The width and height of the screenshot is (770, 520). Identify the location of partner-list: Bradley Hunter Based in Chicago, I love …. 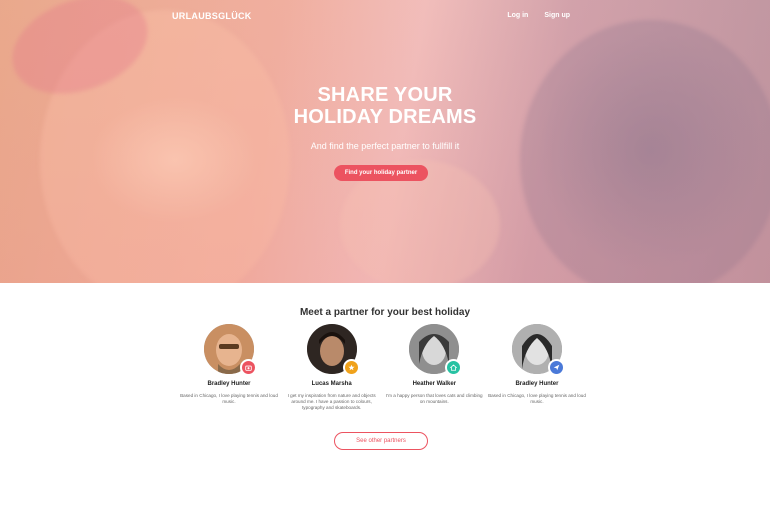
(383, 367).